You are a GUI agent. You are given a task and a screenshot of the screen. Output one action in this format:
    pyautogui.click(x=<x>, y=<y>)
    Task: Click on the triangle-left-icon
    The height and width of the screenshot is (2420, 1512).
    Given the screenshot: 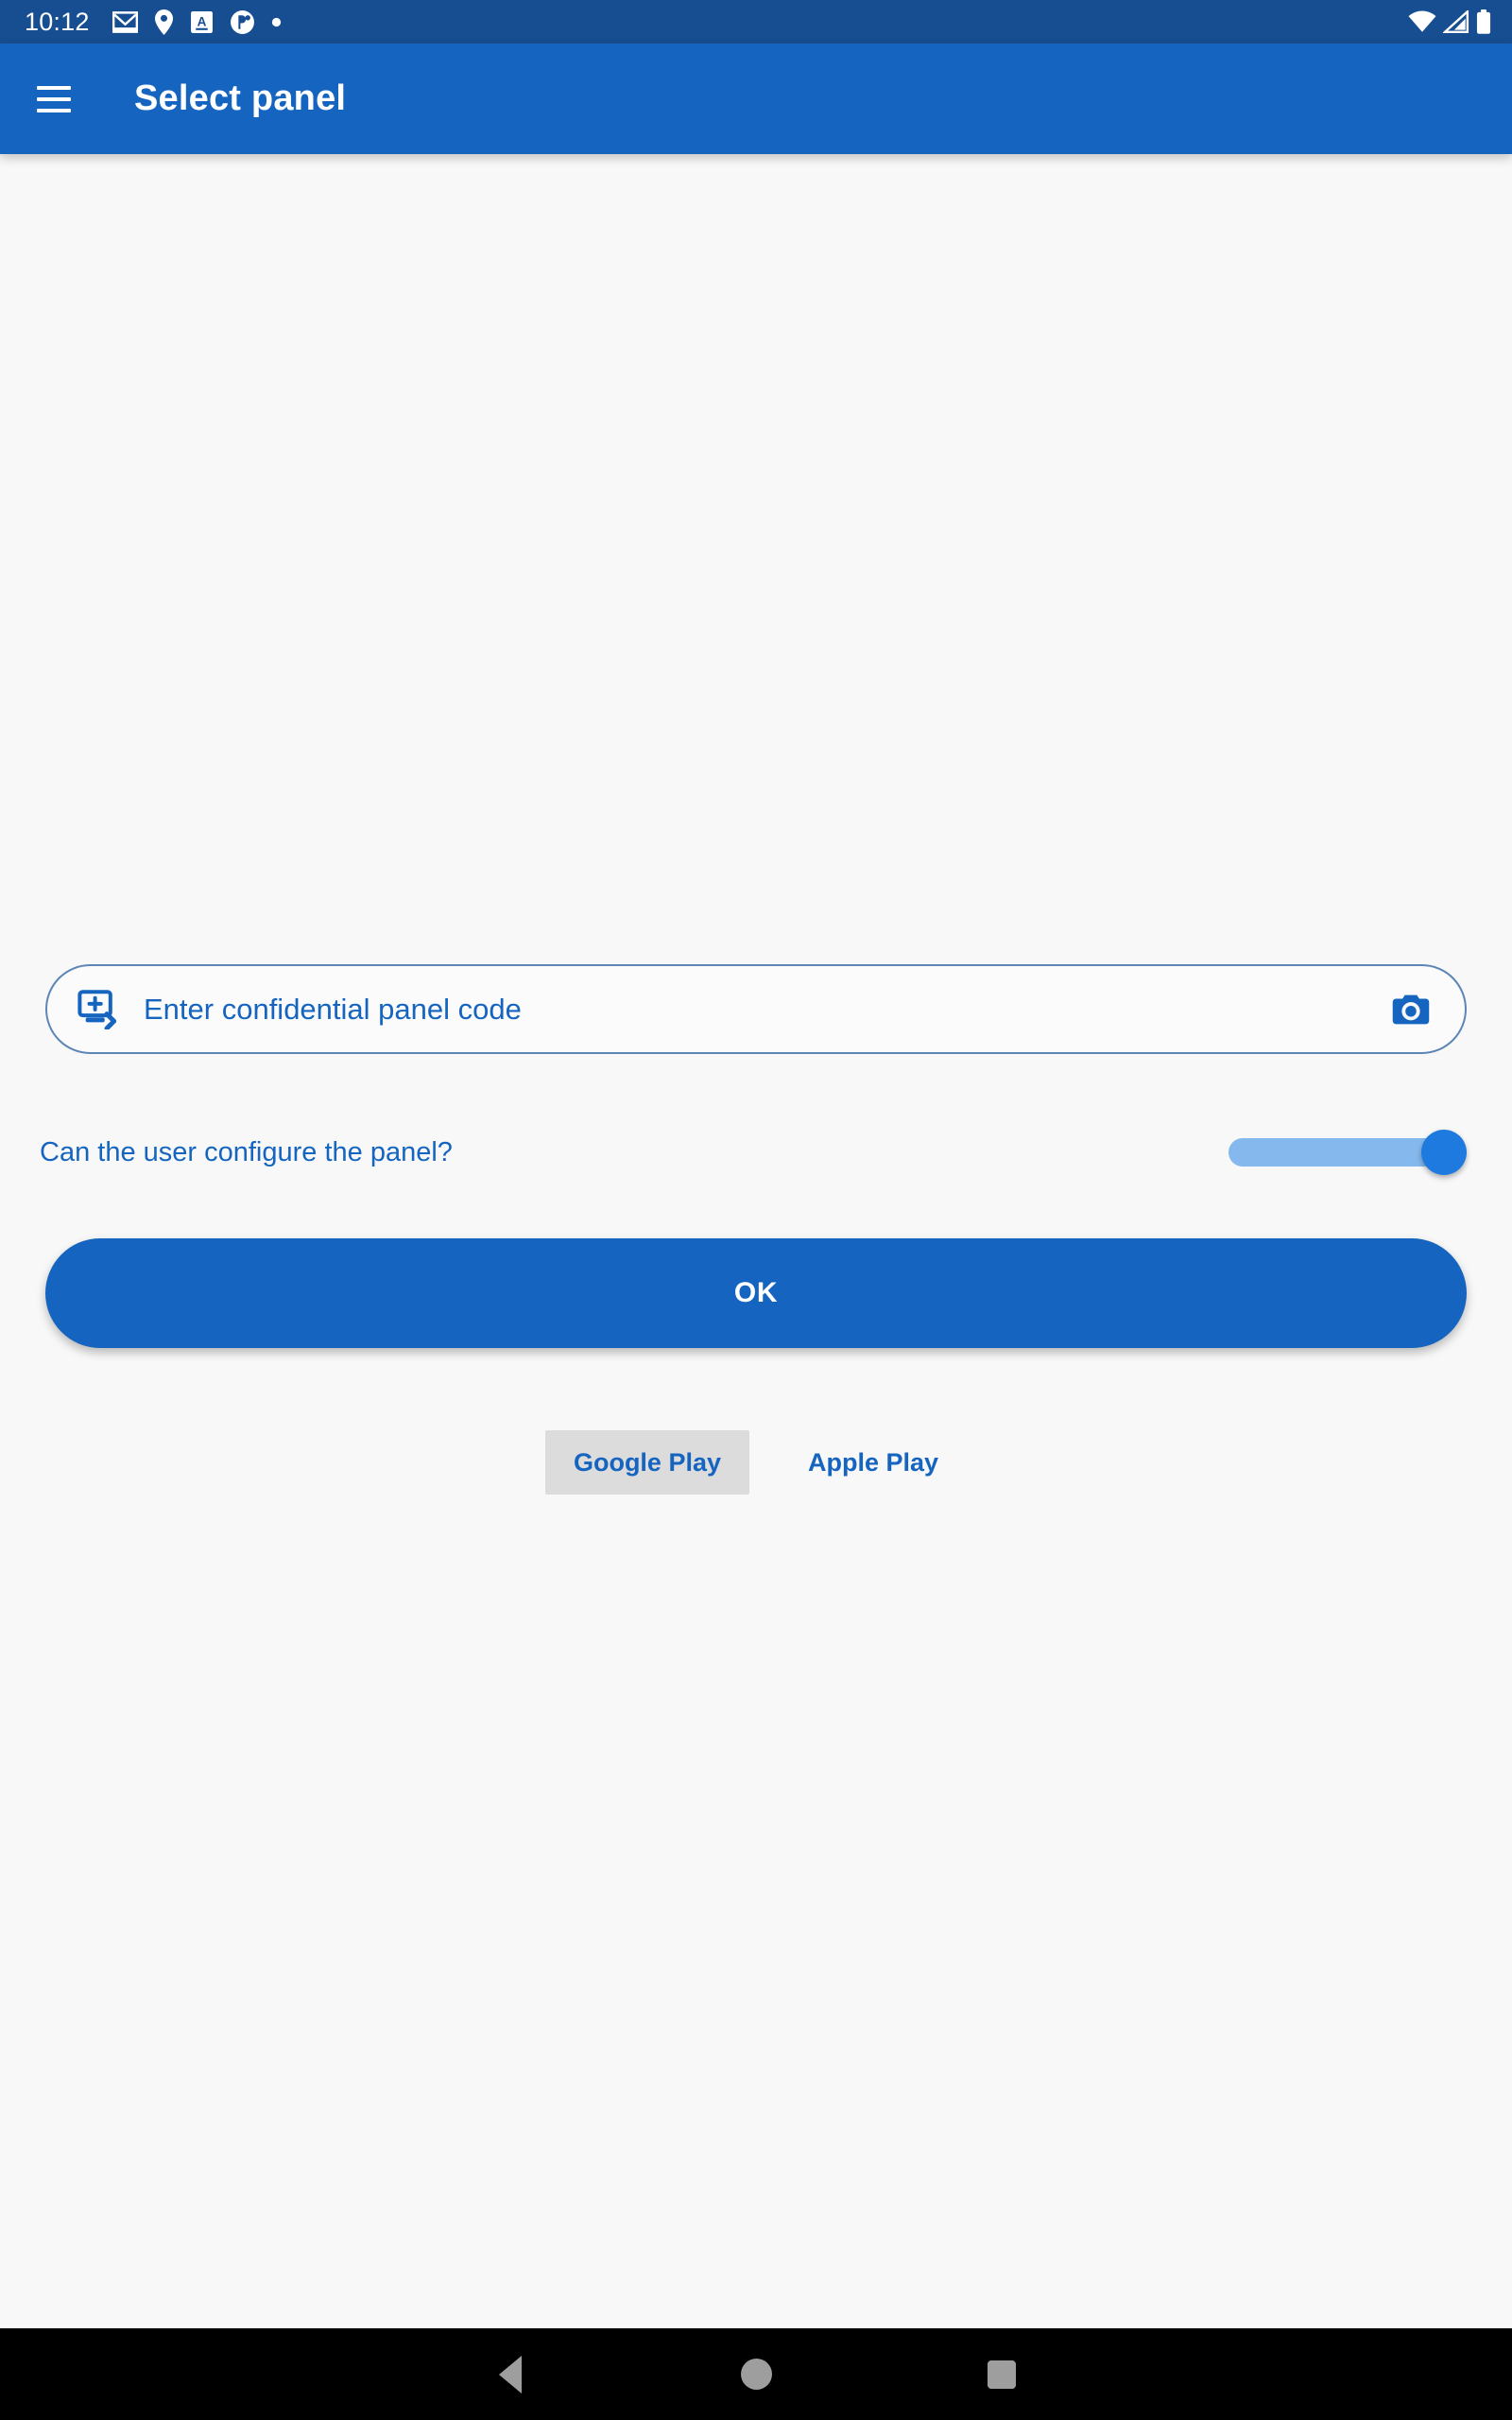 What is the action you would take?
    pyautogui.click(x=510, y=2374)
    